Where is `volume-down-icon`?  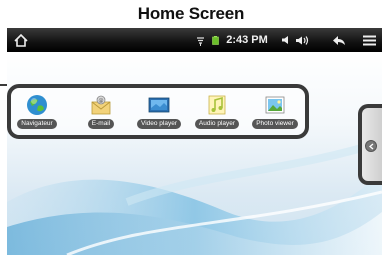
volume-down-icon is located at coordinates (286, 40).